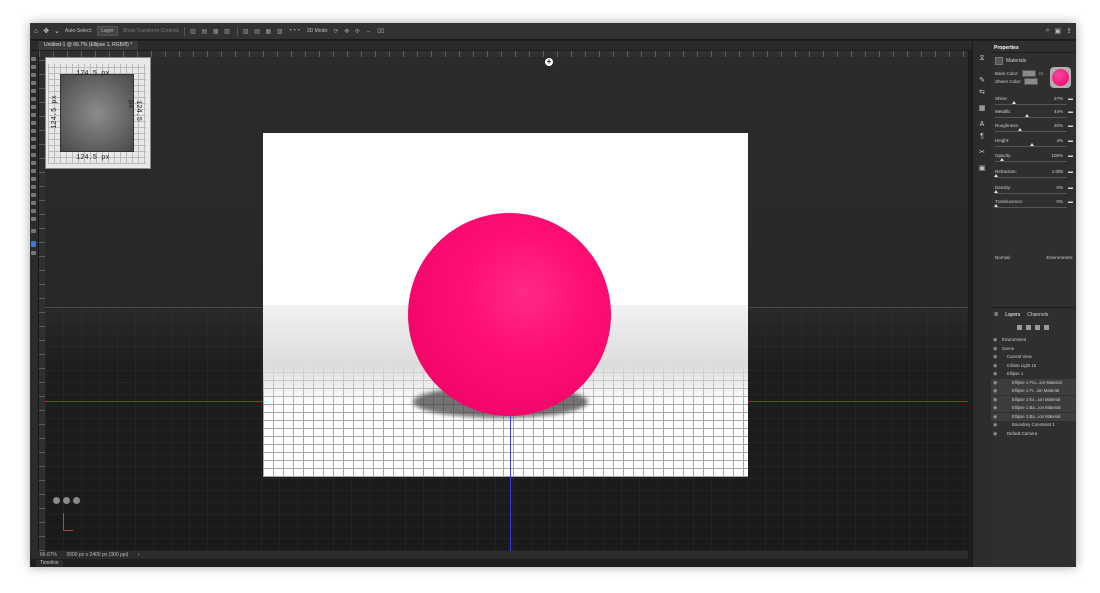 Image resolution: width=1100 pixels, height=593 pixels. What do you see at coordinates (139, 555) in the screenshot?
I see `chevron-right-icon: ›` at bounding box center [139, 555].